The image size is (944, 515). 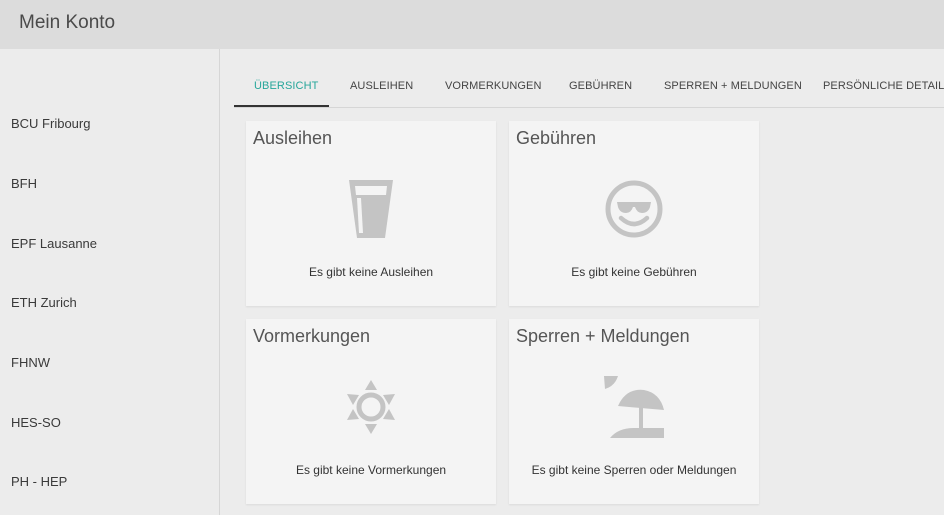 I want to click on sidebar-item-epf-lausanne: EPF Lausanne, so click(x=54, y=243).